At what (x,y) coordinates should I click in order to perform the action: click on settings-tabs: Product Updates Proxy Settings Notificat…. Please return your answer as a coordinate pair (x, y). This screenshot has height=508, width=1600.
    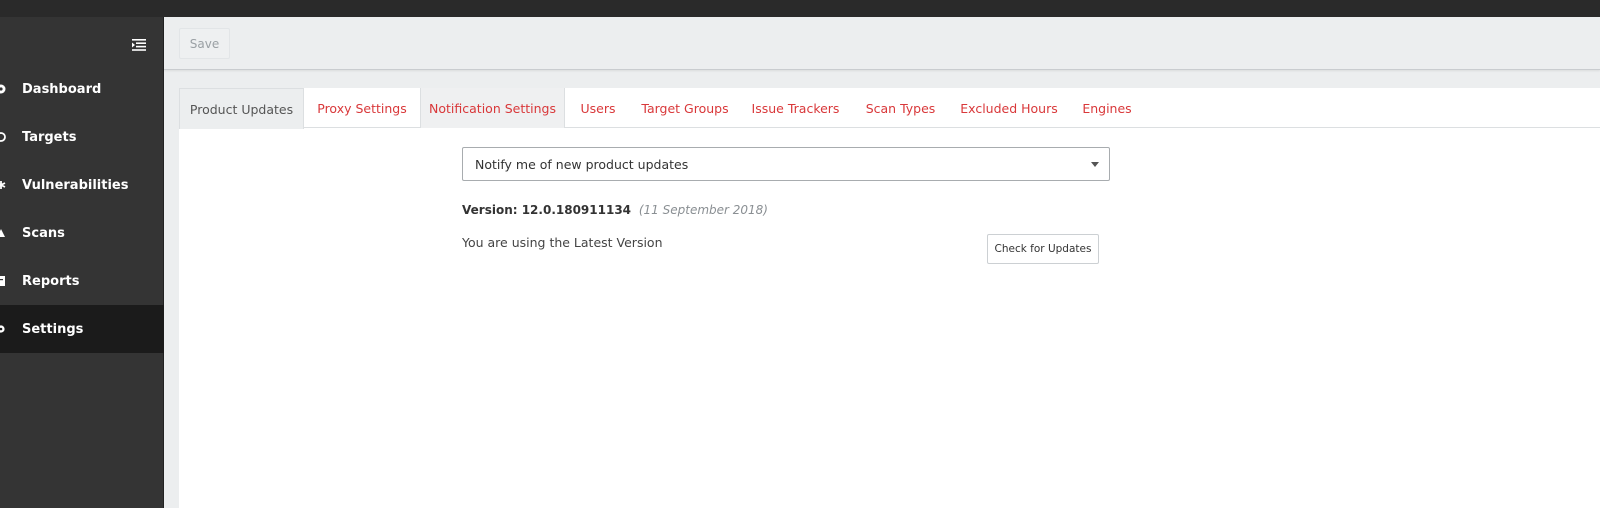
    Looking at the image, I should click on (889, 108).